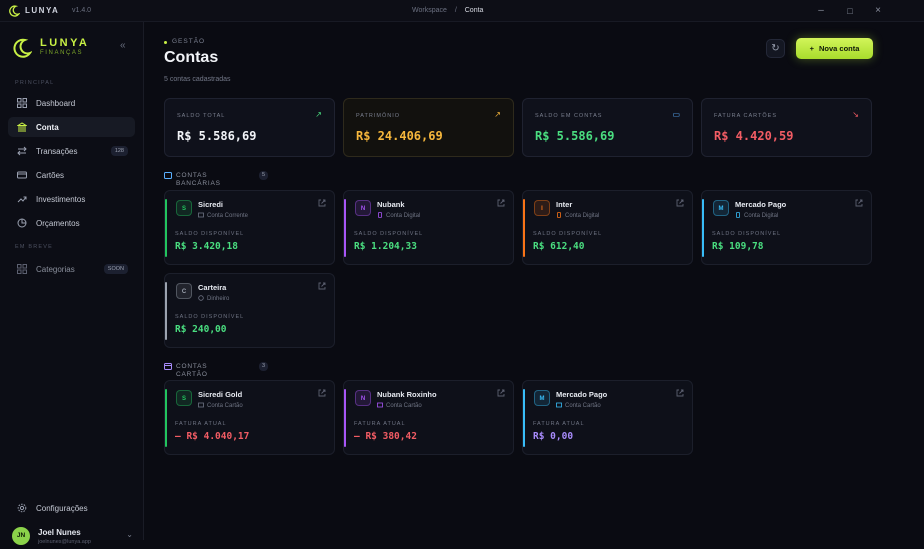 This screenshot has width=924, height=549. I want to click on refresh-button: ↻, so click(775, 48).